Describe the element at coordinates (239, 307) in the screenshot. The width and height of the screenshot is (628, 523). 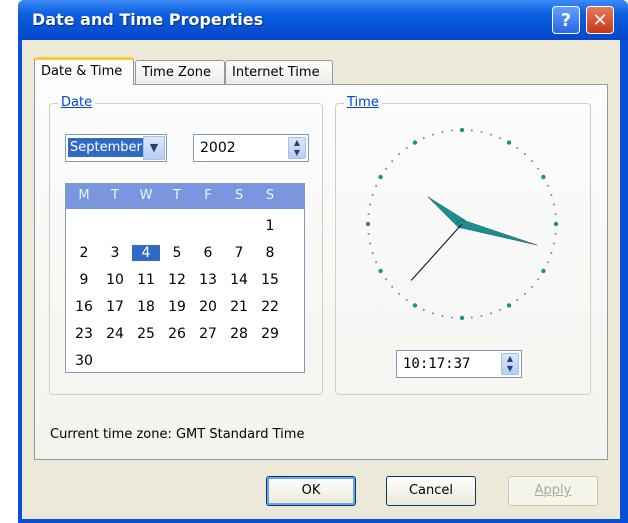
I see `day-cell: 21` at that location.